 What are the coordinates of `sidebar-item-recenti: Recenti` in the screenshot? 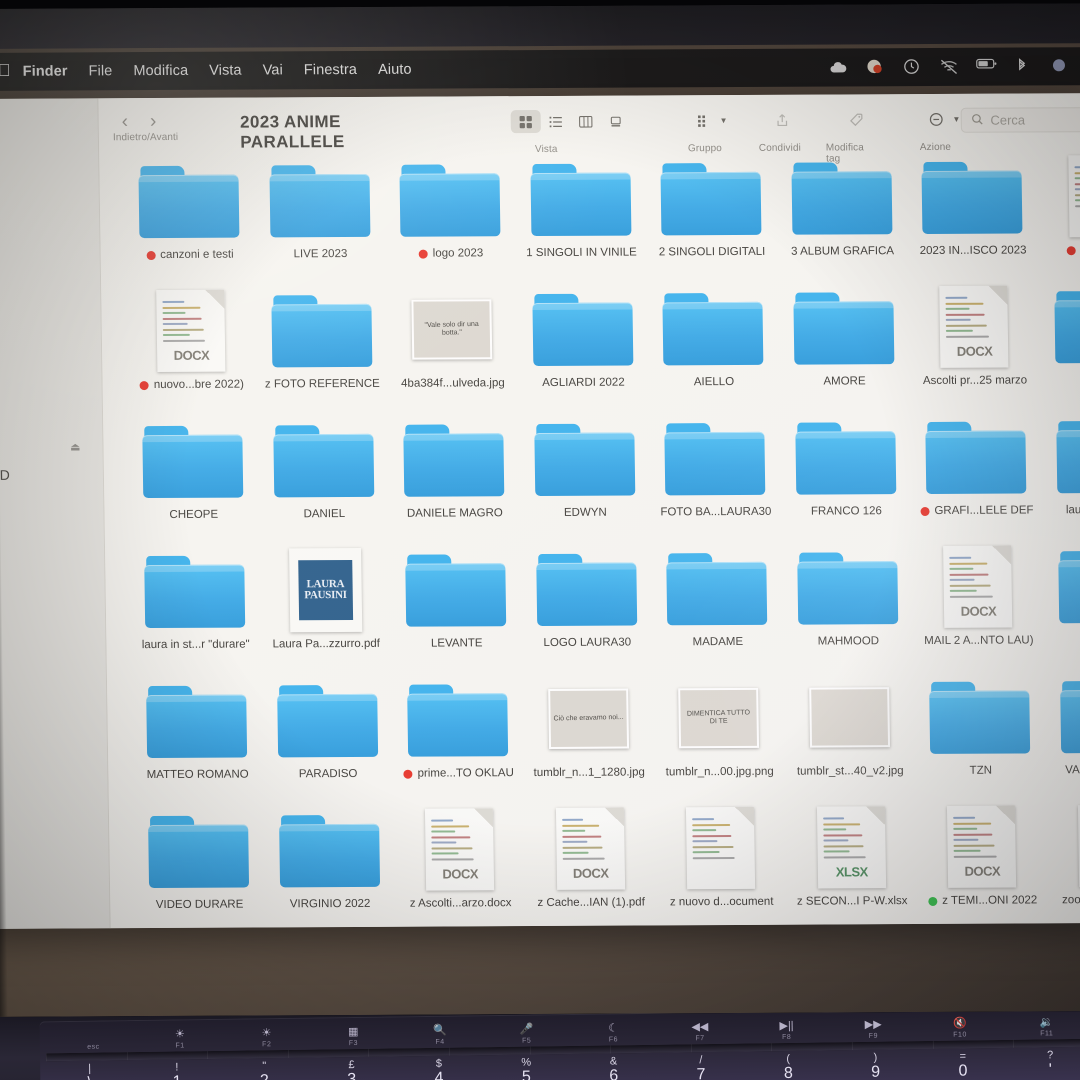 It's located at (49, 223).